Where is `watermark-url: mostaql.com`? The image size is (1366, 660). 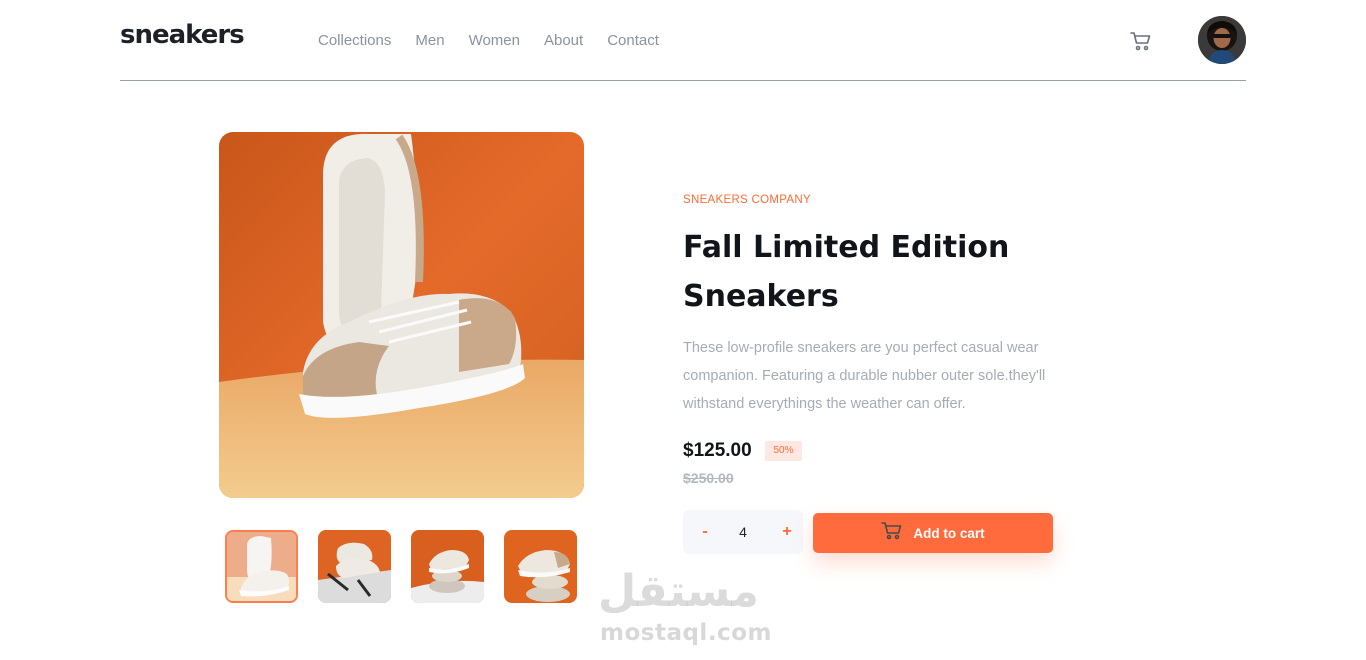 watermark-url: mostaql.com is located at coordinates (686, 633).